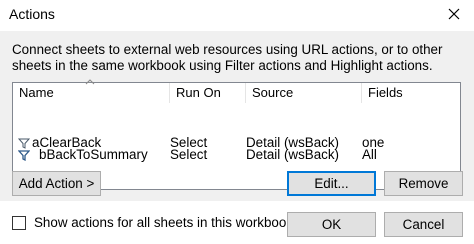 The height and width of the screenshot is (244, 474). I want to click on add-action-button: Add Action >, so click(56, 183).